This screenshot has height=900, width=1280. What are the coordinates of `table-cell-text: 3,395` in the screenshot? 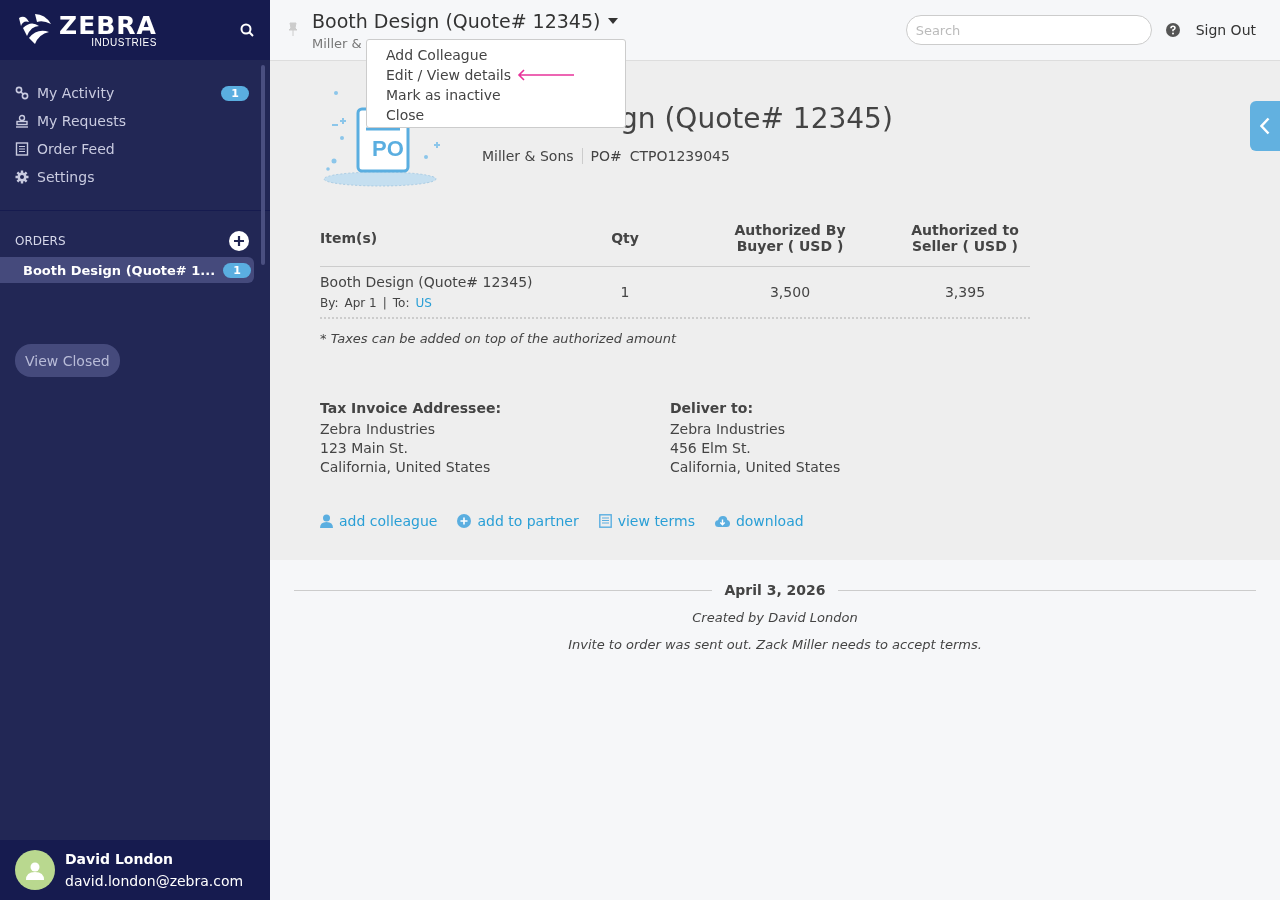 It's located at (965, 292).